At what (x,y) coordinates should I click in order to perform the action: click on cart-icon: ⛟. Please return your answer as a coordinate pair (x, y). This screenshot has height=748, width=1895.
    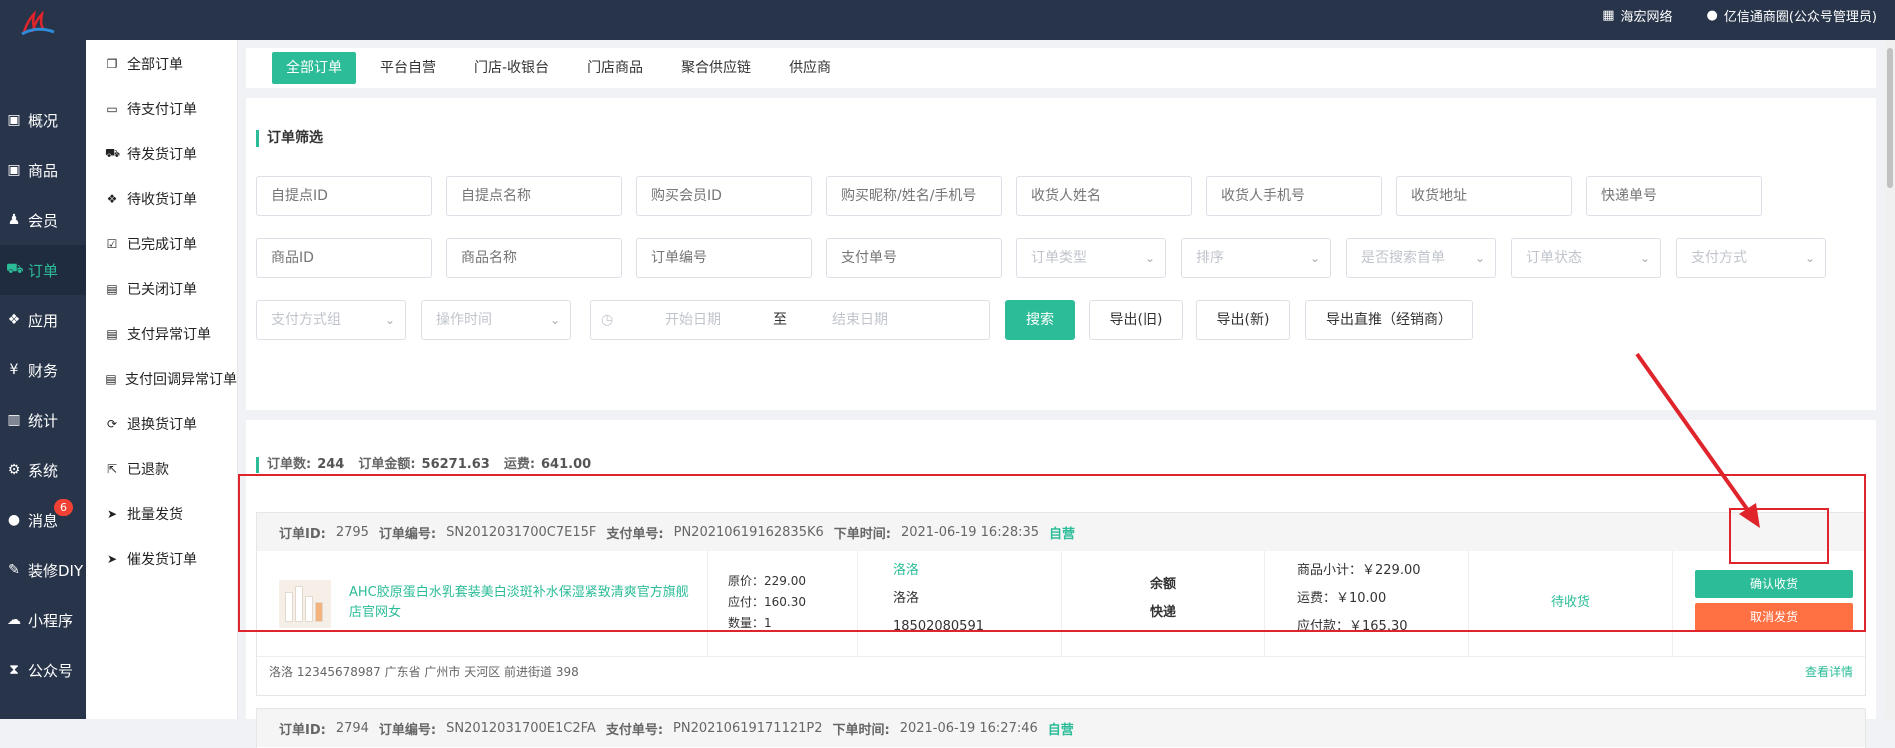
    Looking at the image, I should click on (15, 269).